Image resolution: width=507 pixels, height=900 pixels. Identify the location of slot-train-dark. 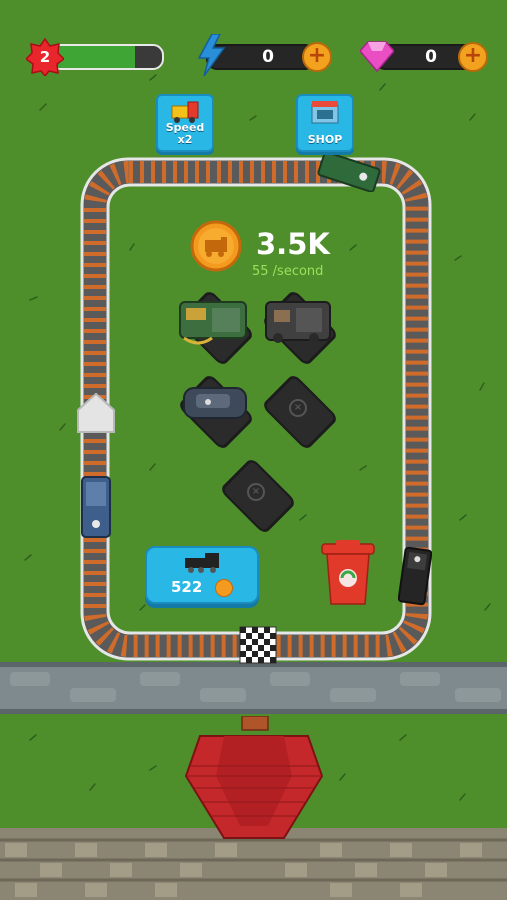
(298, 323).